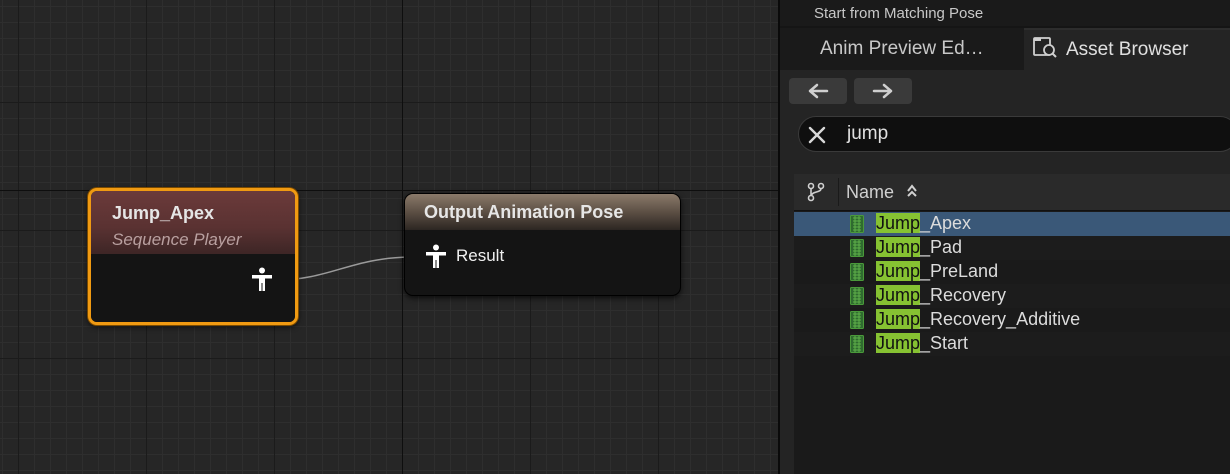  I want to click on result-pin-row: Result, so click(464, 256).